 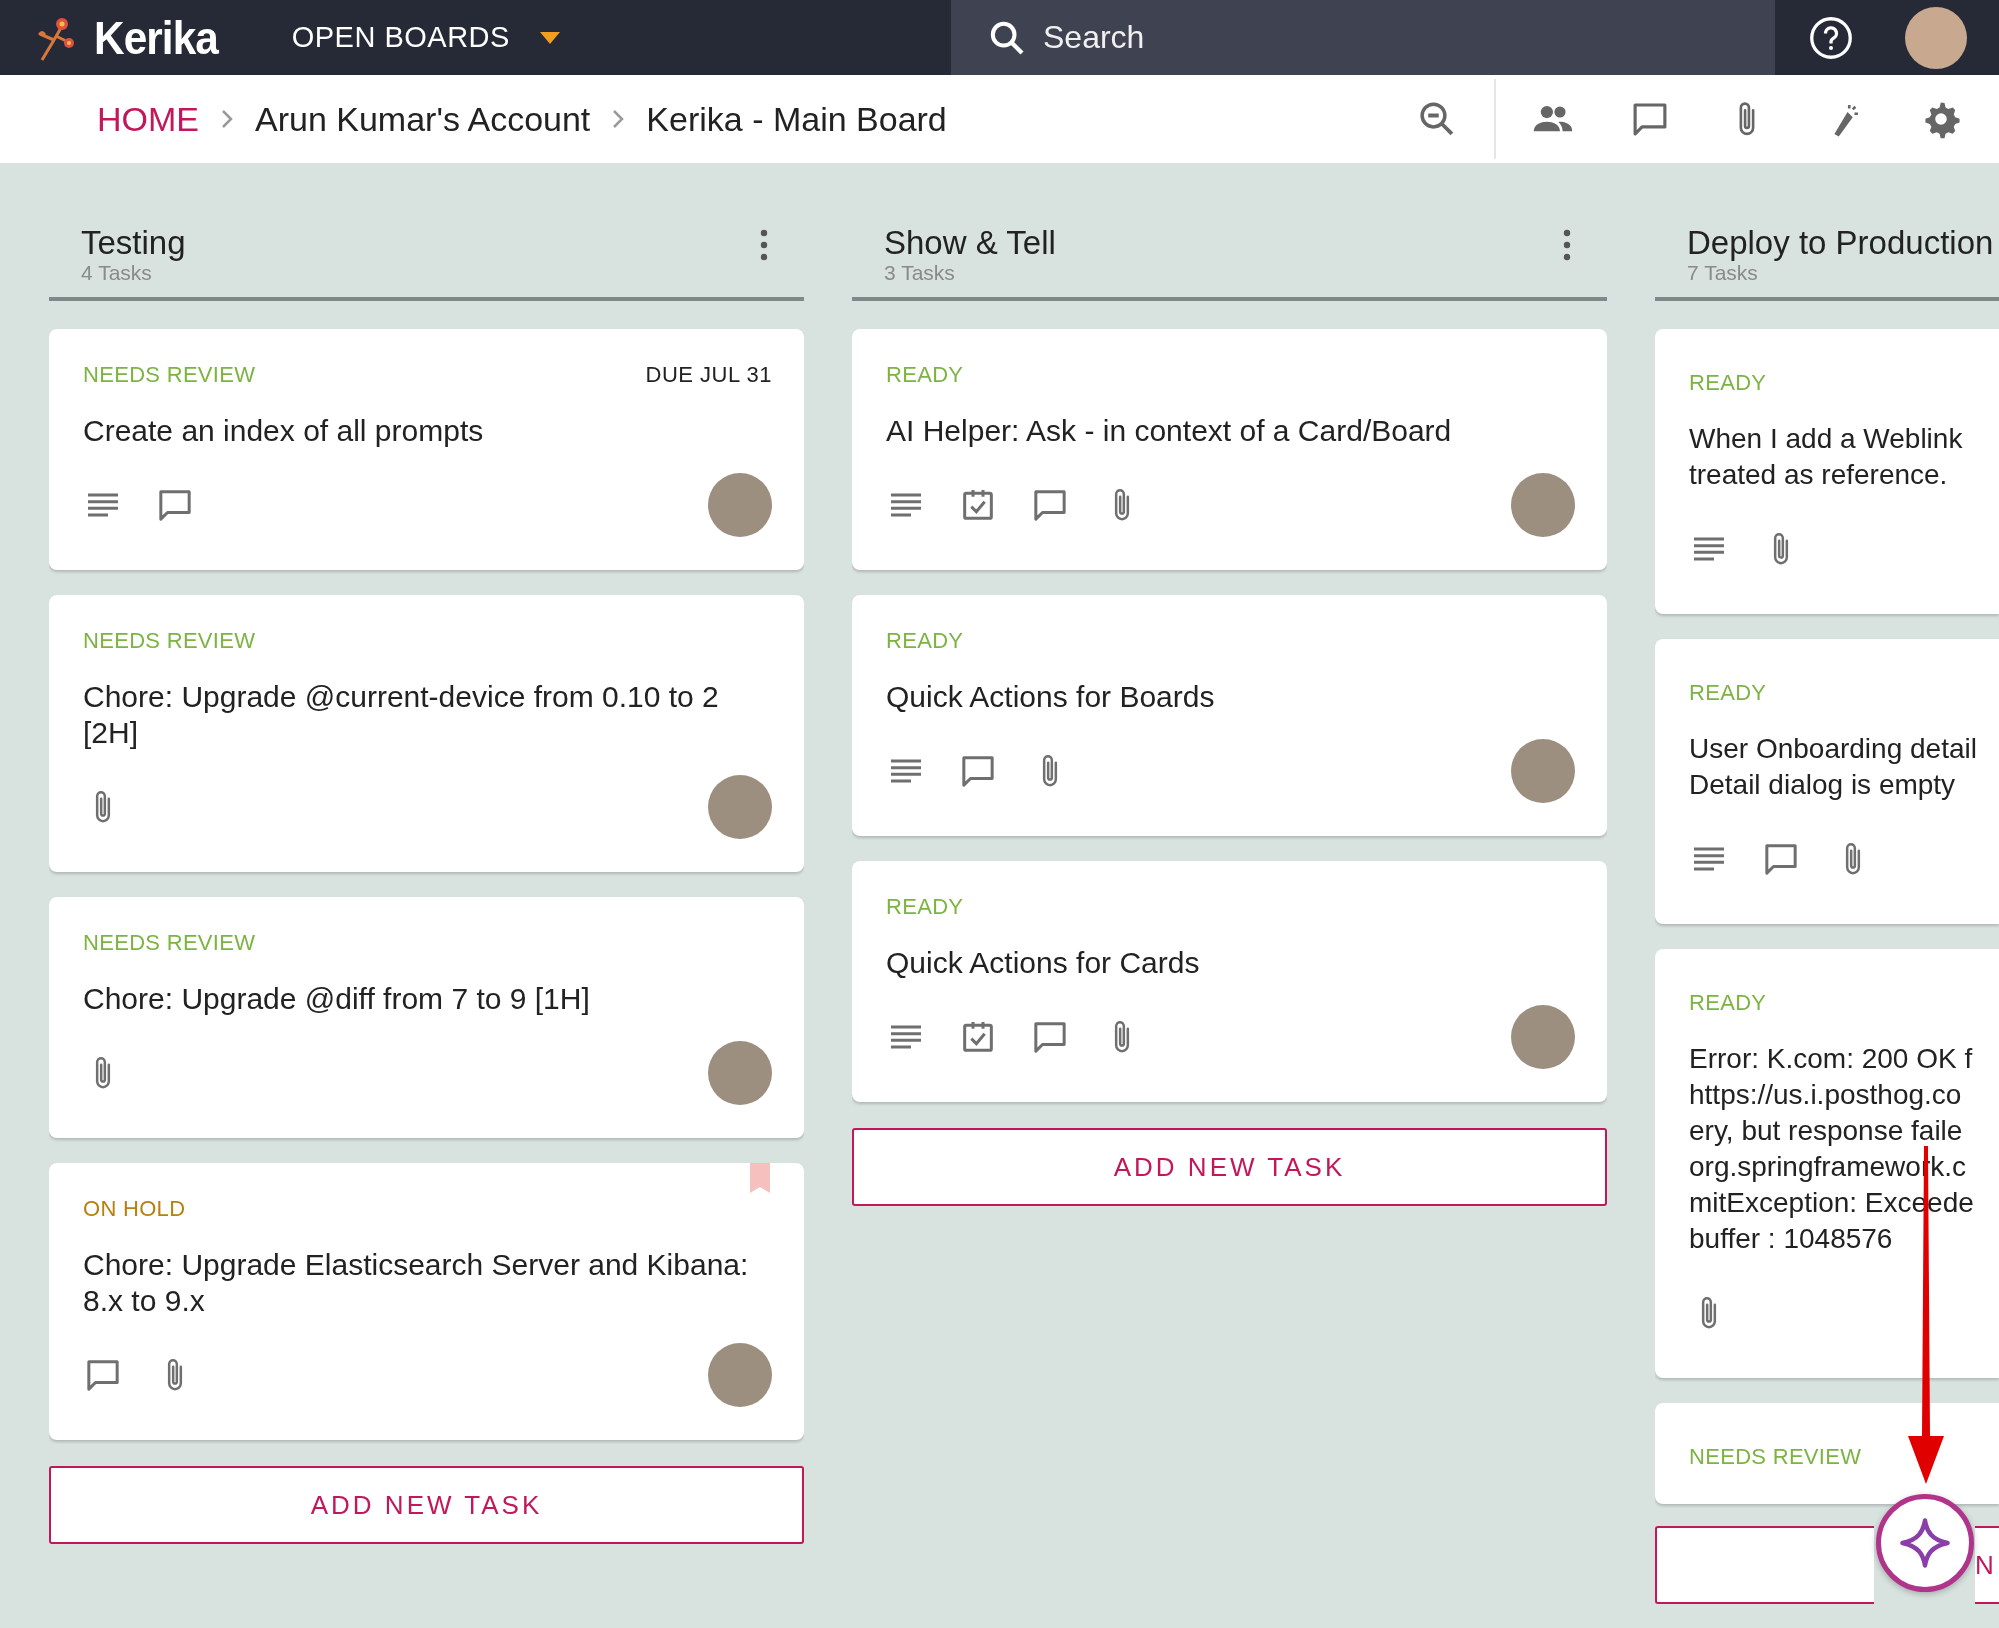 I want to click on caret-icon, so click(x=549, y=37).